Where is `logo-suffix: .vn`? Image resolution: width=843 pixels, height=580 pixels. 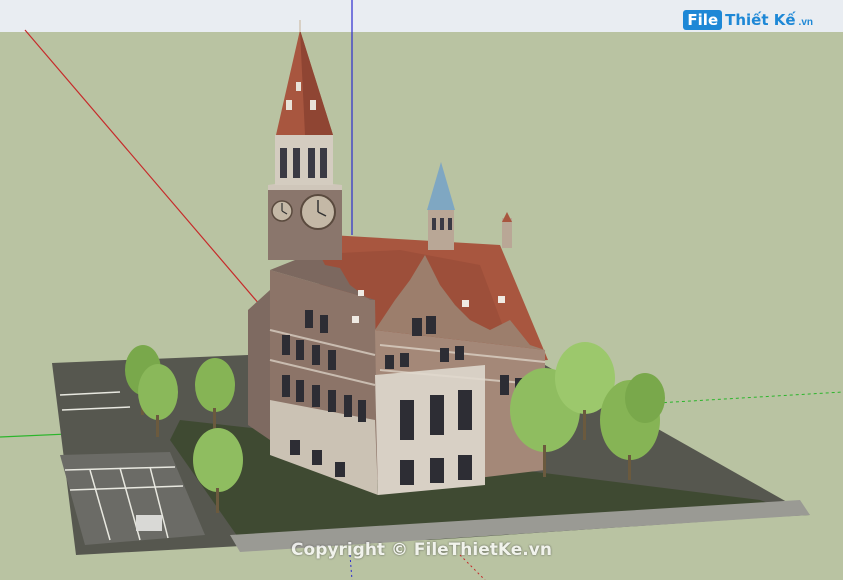 logo-suffix: .vn is located at coordinates (805, 22).